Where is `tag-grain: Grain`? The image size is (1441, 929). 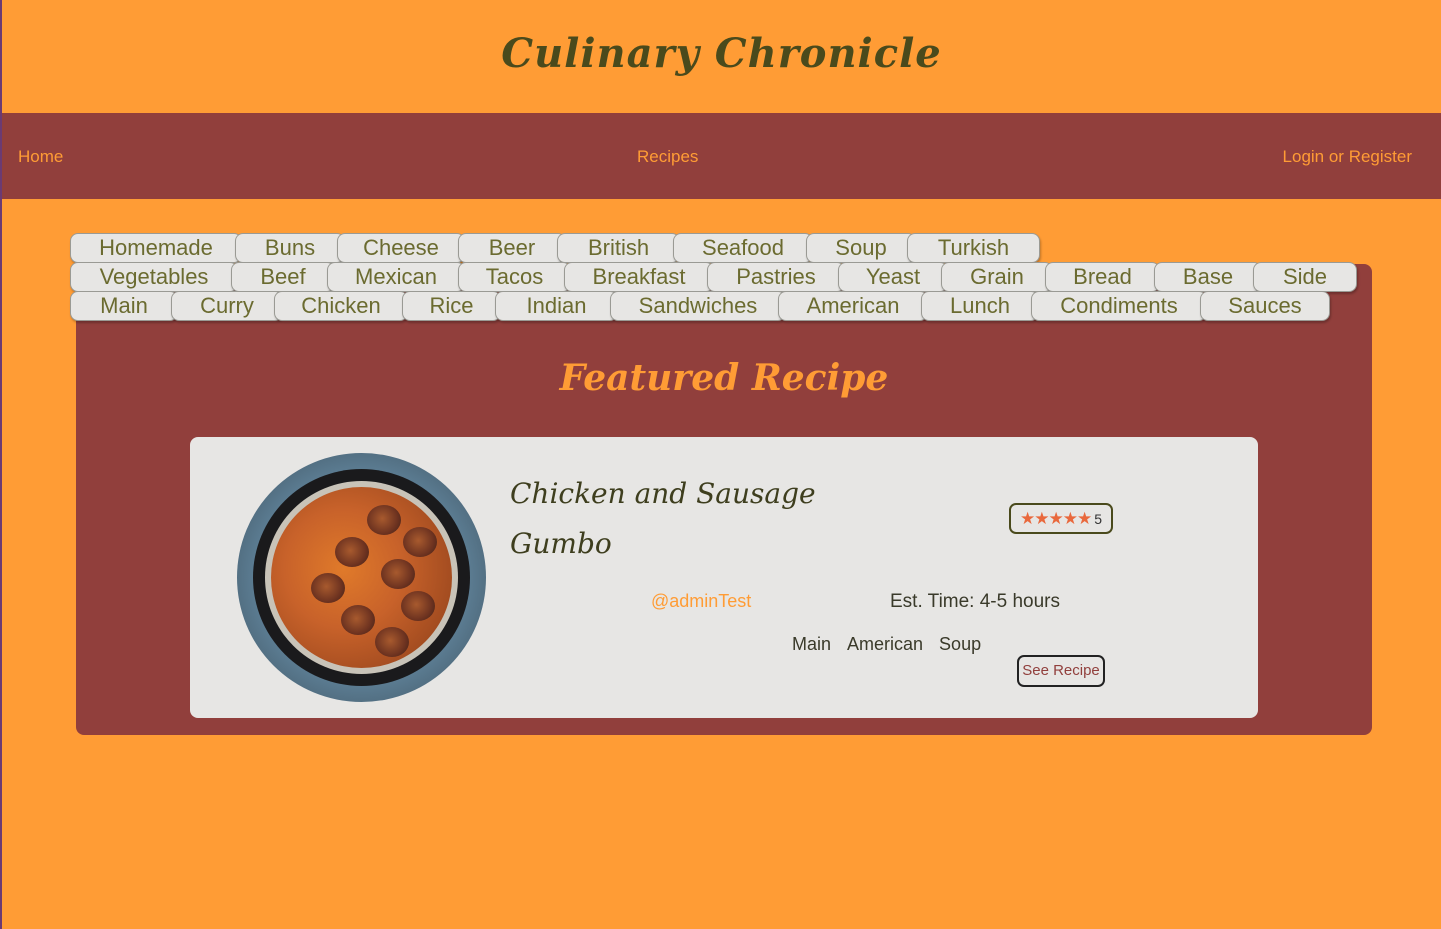
tag-grain: Grain is located at coordinates (997, 277).